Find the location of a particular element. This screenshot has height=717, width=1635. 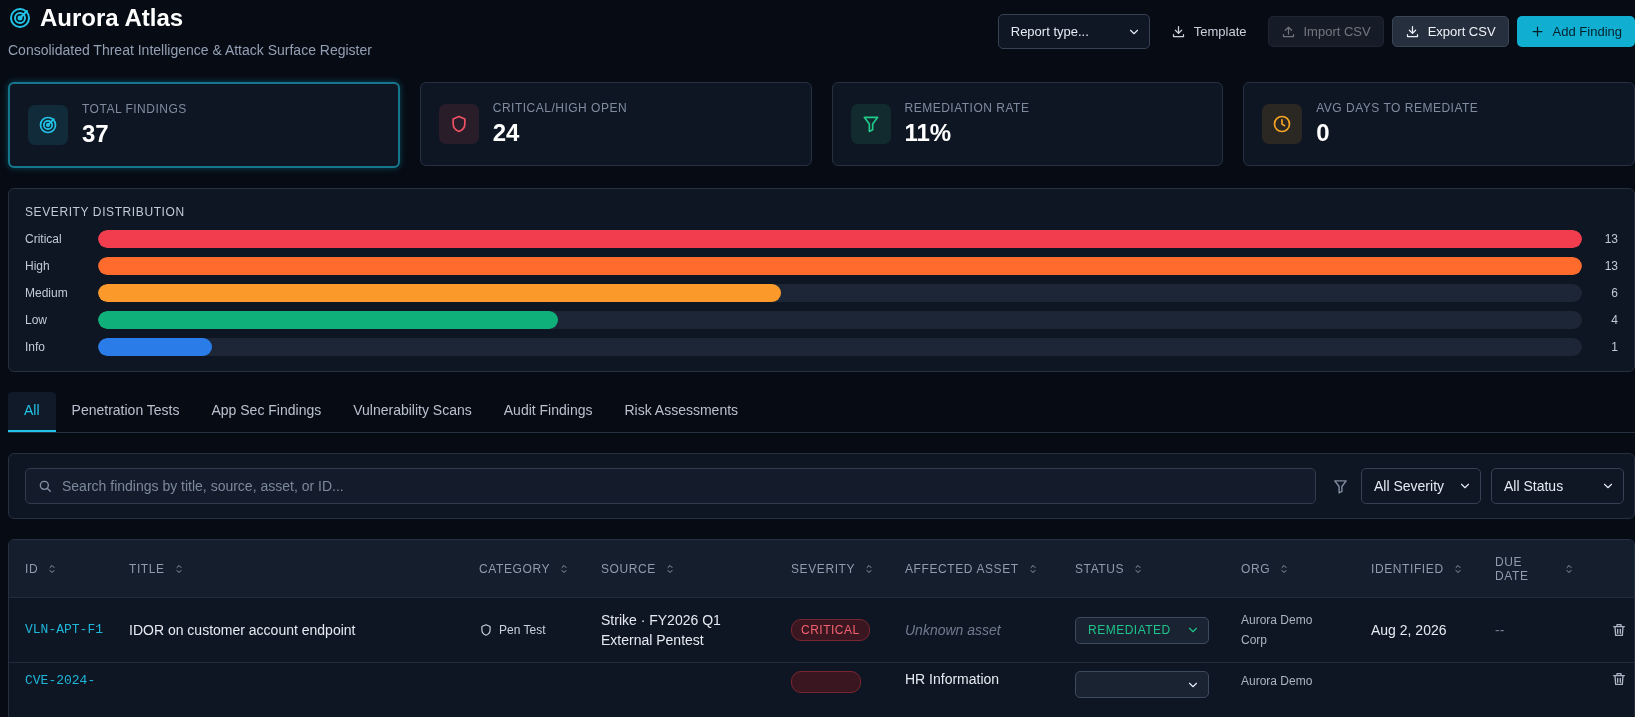

stat-card: AVG DAYS TO REMEDIATE 0 is located at coordinates (1439, 124).